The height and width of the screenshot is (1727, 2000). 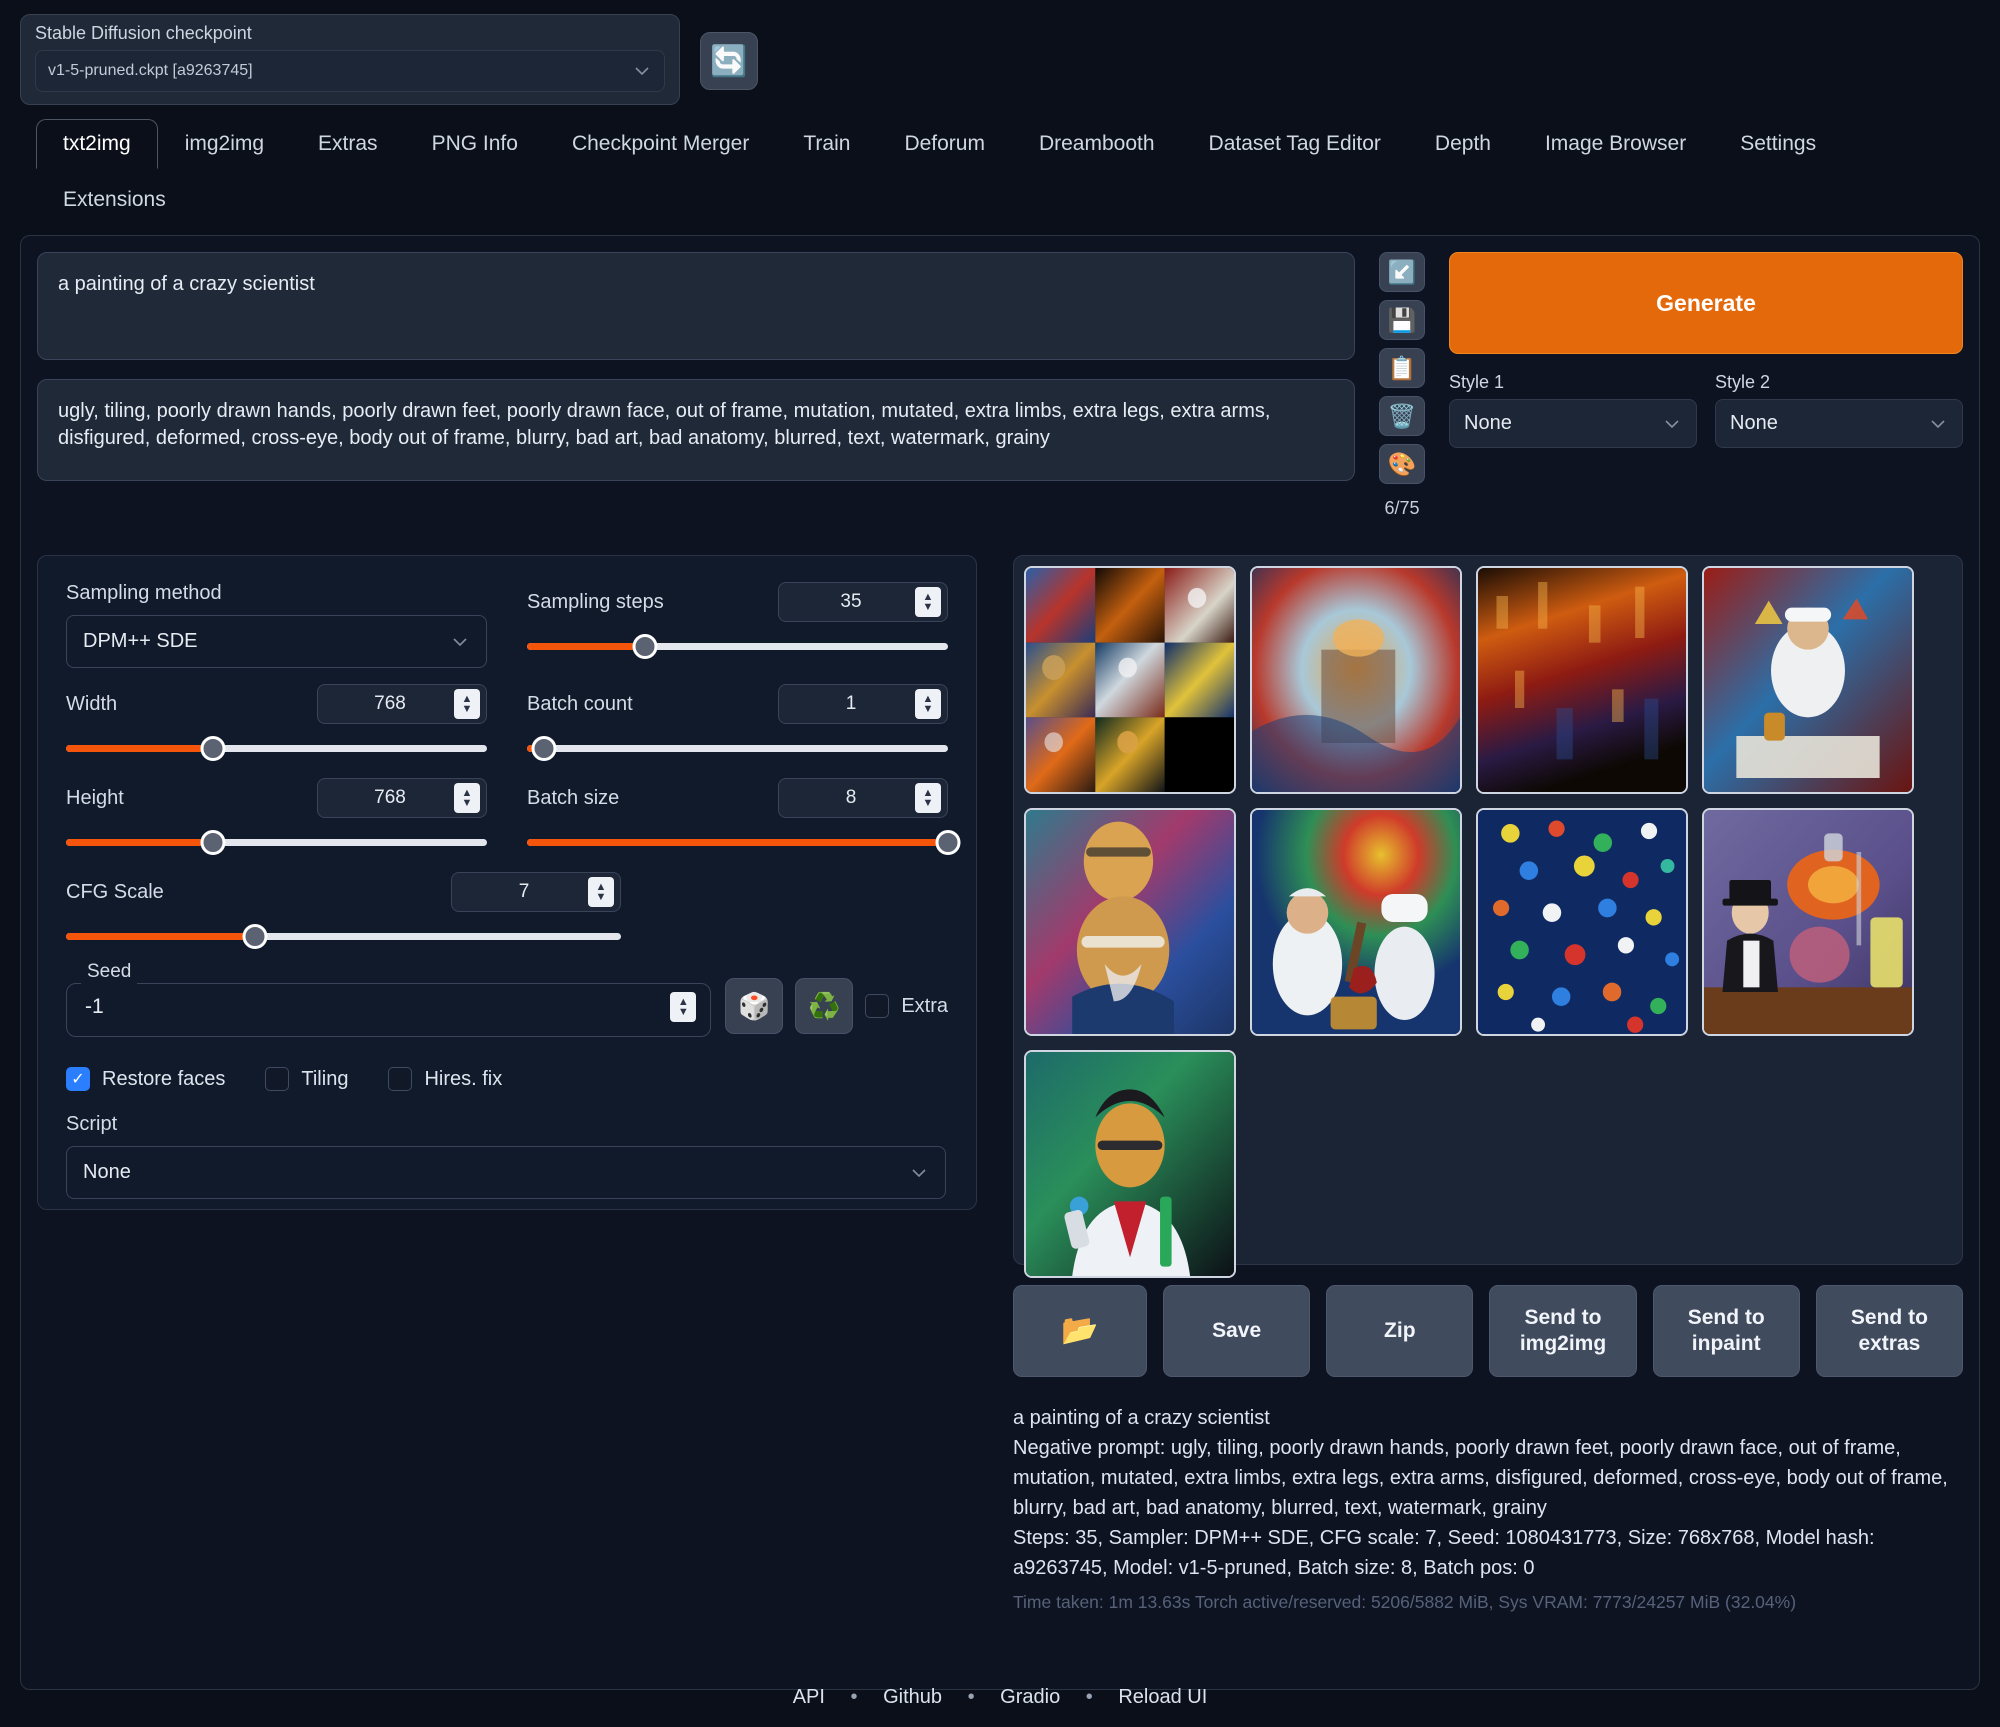 What do you see at coordinates (1839, 423) in the screenshot?
I see `style-2-select: None` at bounding box center [1839, 423].